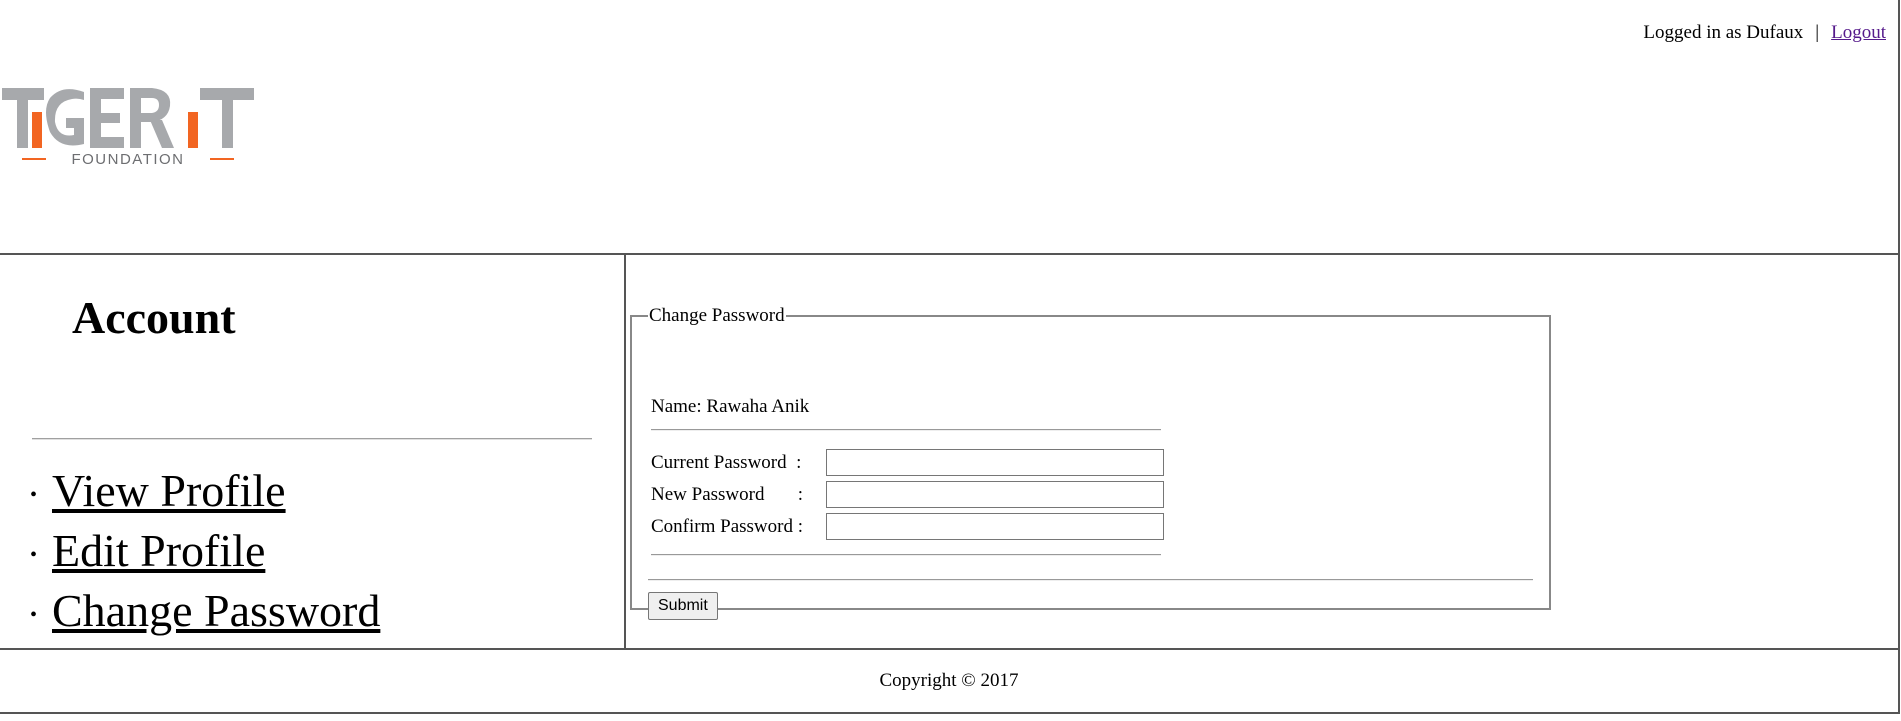 The height and width of the screenshot is (721, 1901). What do you see at coordinates (216, 610) in the screenshot?
I see `change-password-link: Change Password` at bounding box center [216, 610].